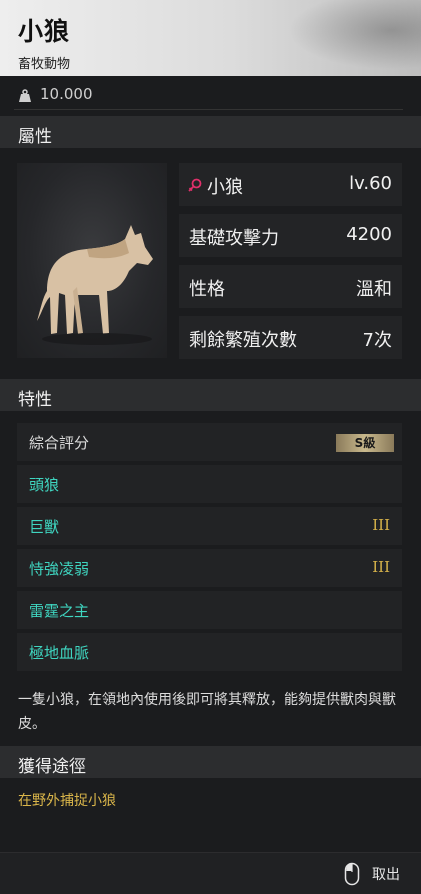  I want to click on stat-label: 性格, so click(207, 289).